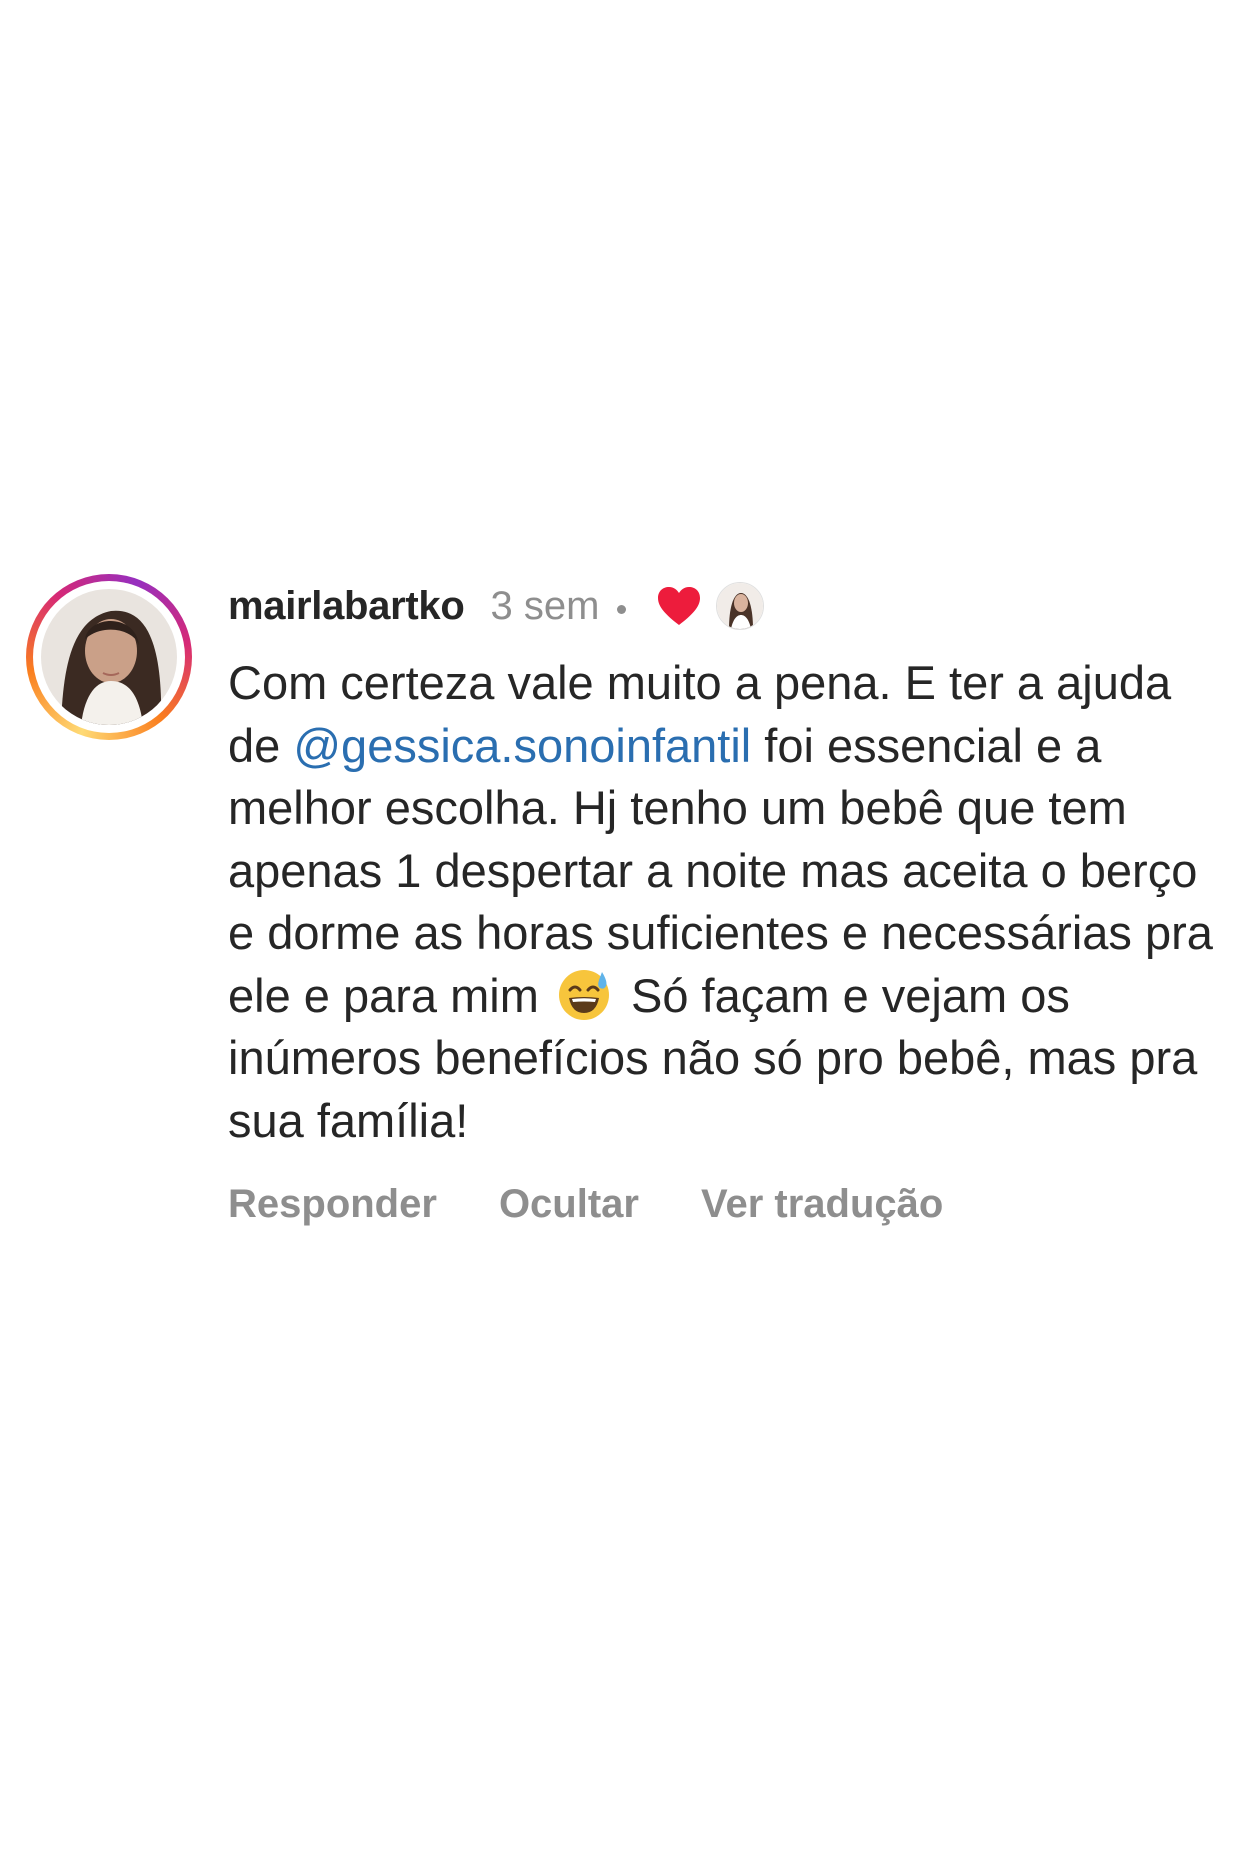 This screenshot has width=1250, height=1875. I want to click on heart-icon, so click(679, 606).